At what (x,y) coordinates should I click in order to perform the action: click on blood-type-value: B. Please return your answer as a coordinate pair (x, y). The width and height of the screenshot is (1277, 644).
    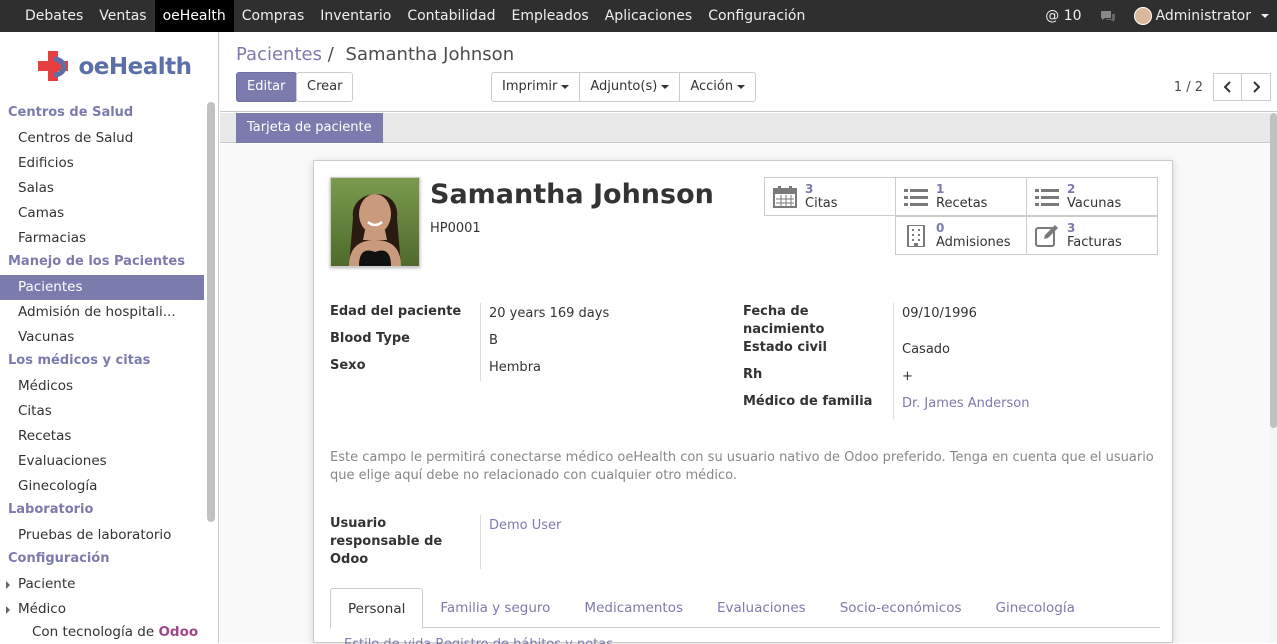
    Looking at the image, I should click on (493, 340).